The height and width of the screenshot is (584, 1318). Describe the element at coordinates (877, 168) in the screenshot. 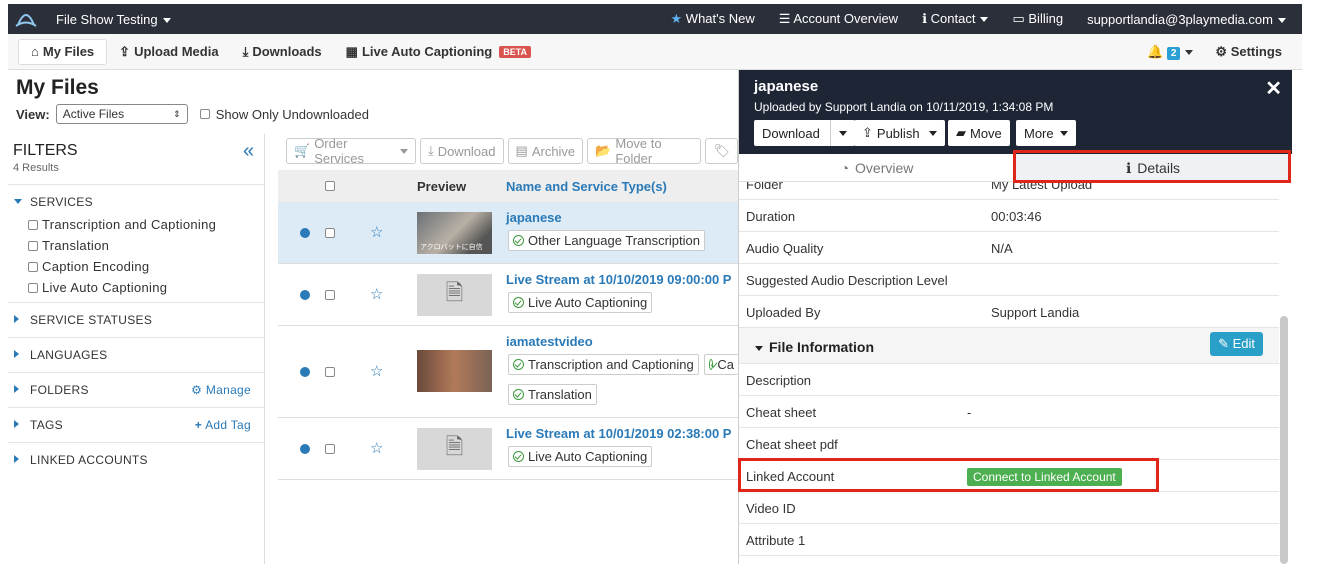

I see `tab-overview: ◔ Overview` at that location.